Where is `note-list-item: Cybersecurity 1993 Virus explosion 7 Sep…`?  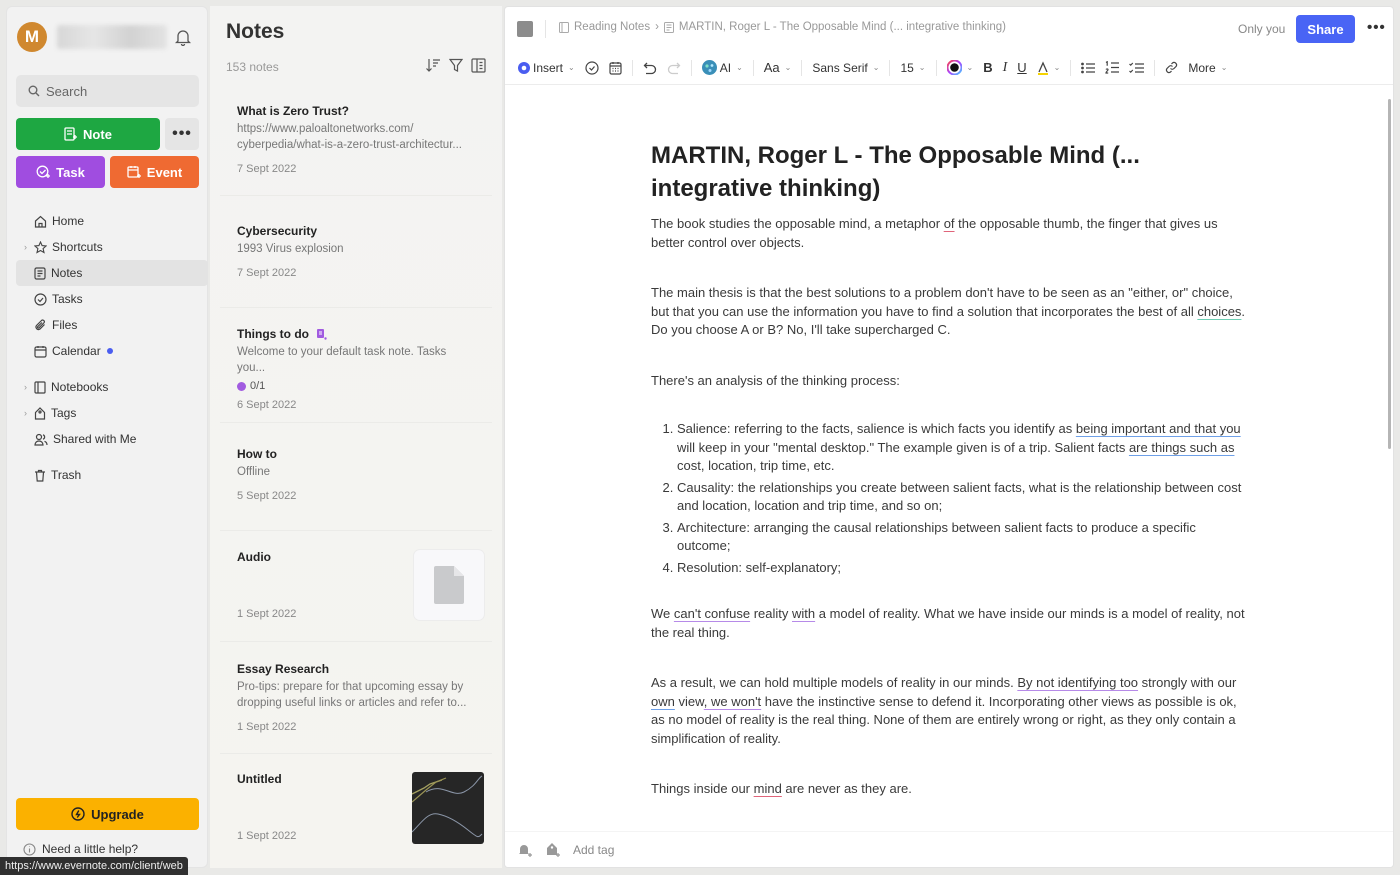
note-list-item: Cybersecurity 1993 Virus explosion 7 Sep… is located at coordinates (356, 266).